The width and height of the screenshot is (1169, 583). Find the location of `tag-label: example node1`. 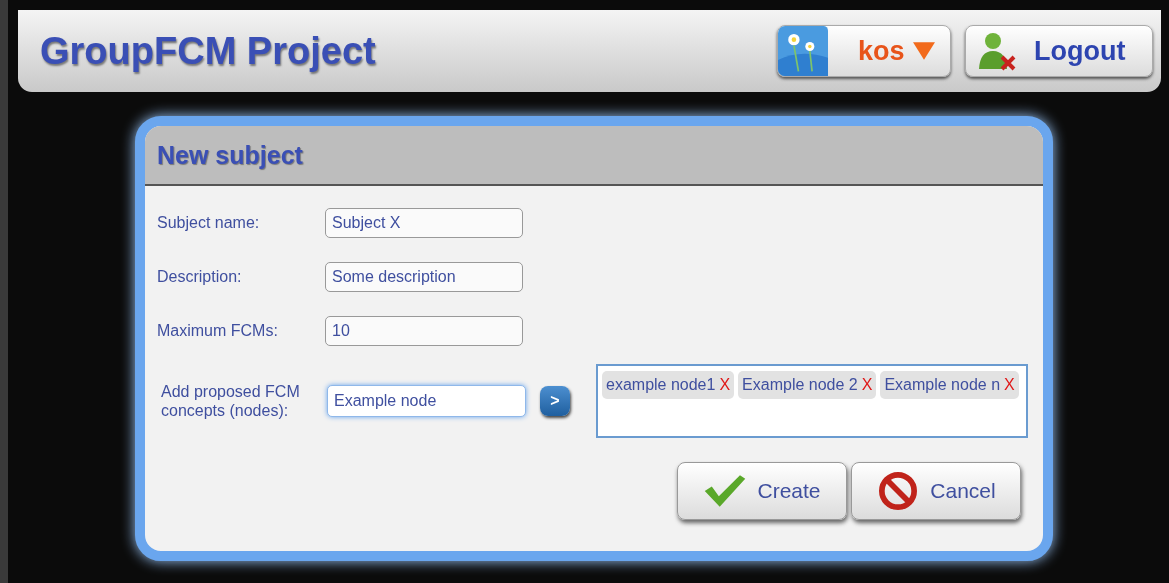

tag-label: example node1 is located at coordinates (661, 385).